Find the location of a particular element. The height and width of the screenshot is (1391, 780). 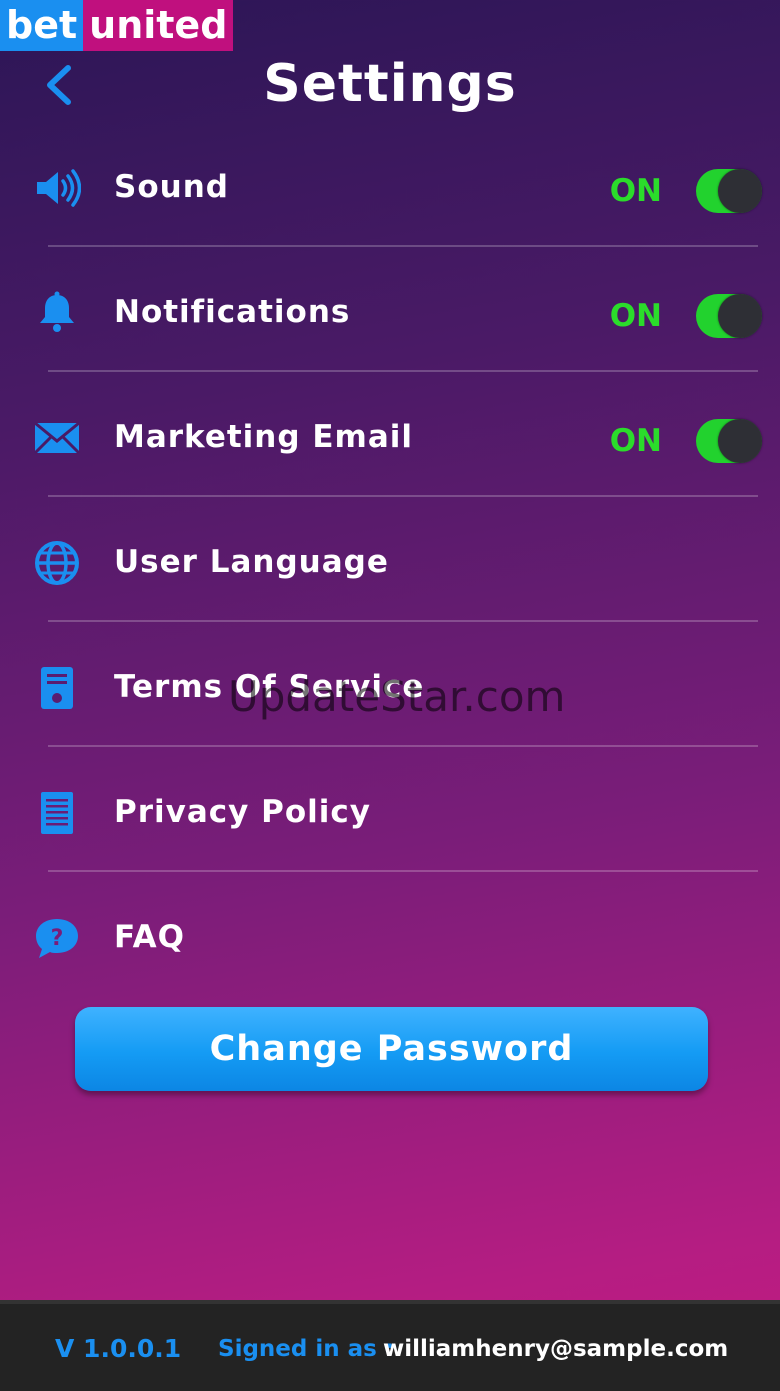

sound-toggle is located at coordinates (729, 191).